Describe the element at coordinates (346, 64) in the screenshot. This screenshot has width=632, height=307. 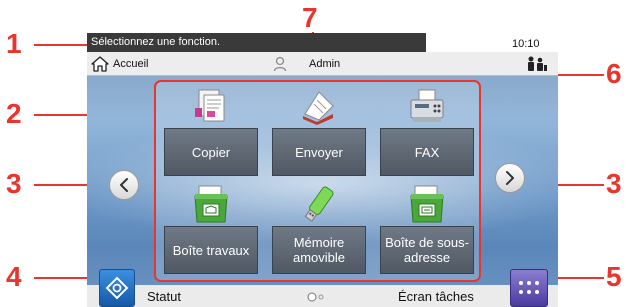
I see `login-user-button: Admin` at that location.